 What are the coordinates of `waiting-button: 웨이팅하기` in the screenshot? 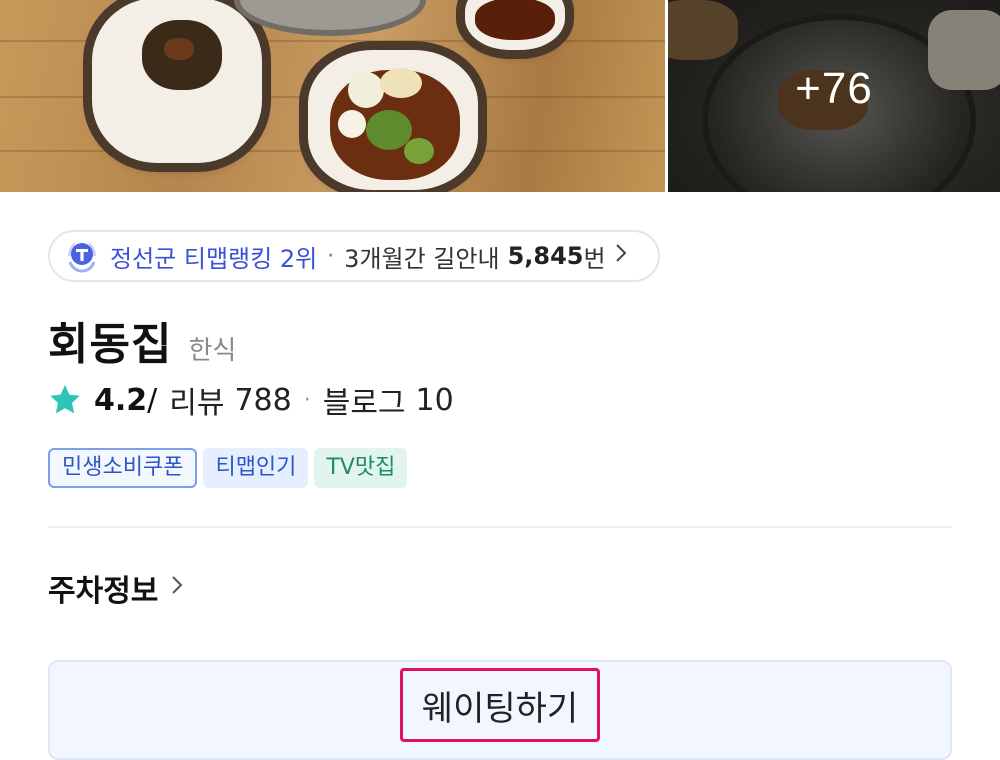 It's located at (500, 705).